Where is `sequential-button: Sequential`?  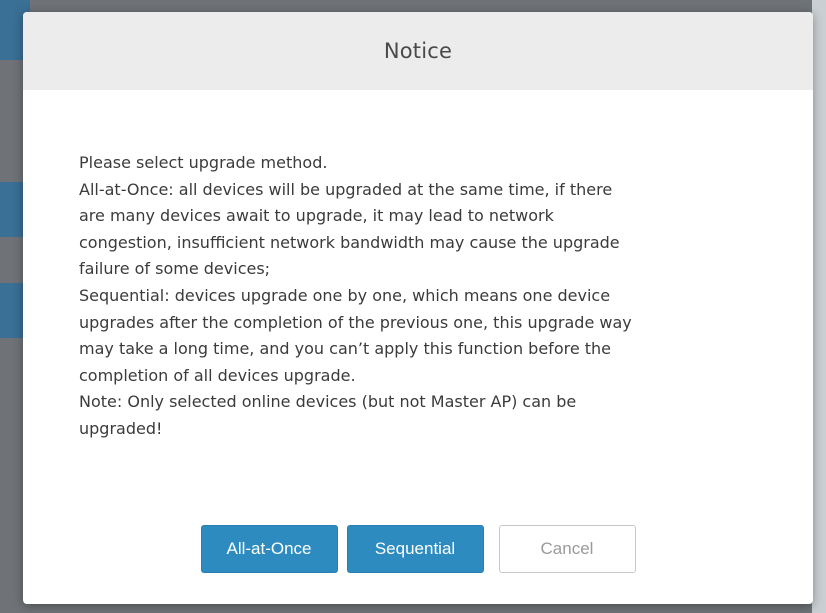 sequential-button: Sequential is located at coordinates (415, 549).